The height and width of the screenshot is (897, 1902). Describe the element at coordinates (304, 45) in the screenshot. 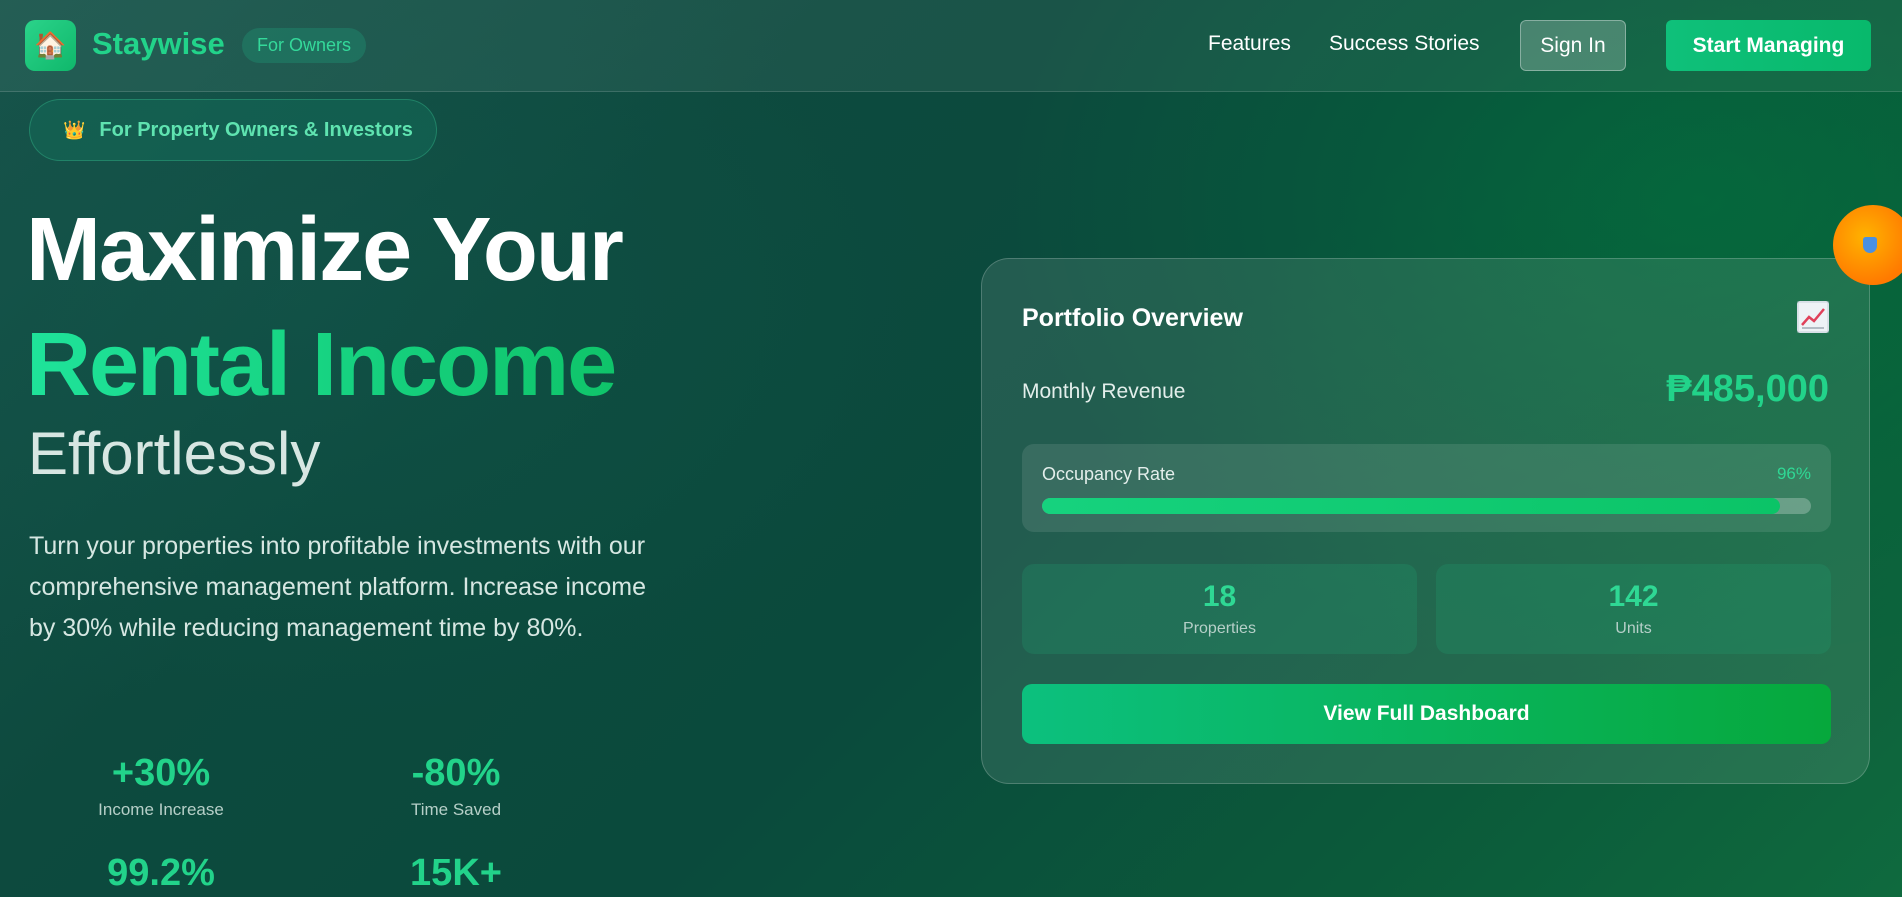

I see `for-owners-pill: For Owners` at that location.